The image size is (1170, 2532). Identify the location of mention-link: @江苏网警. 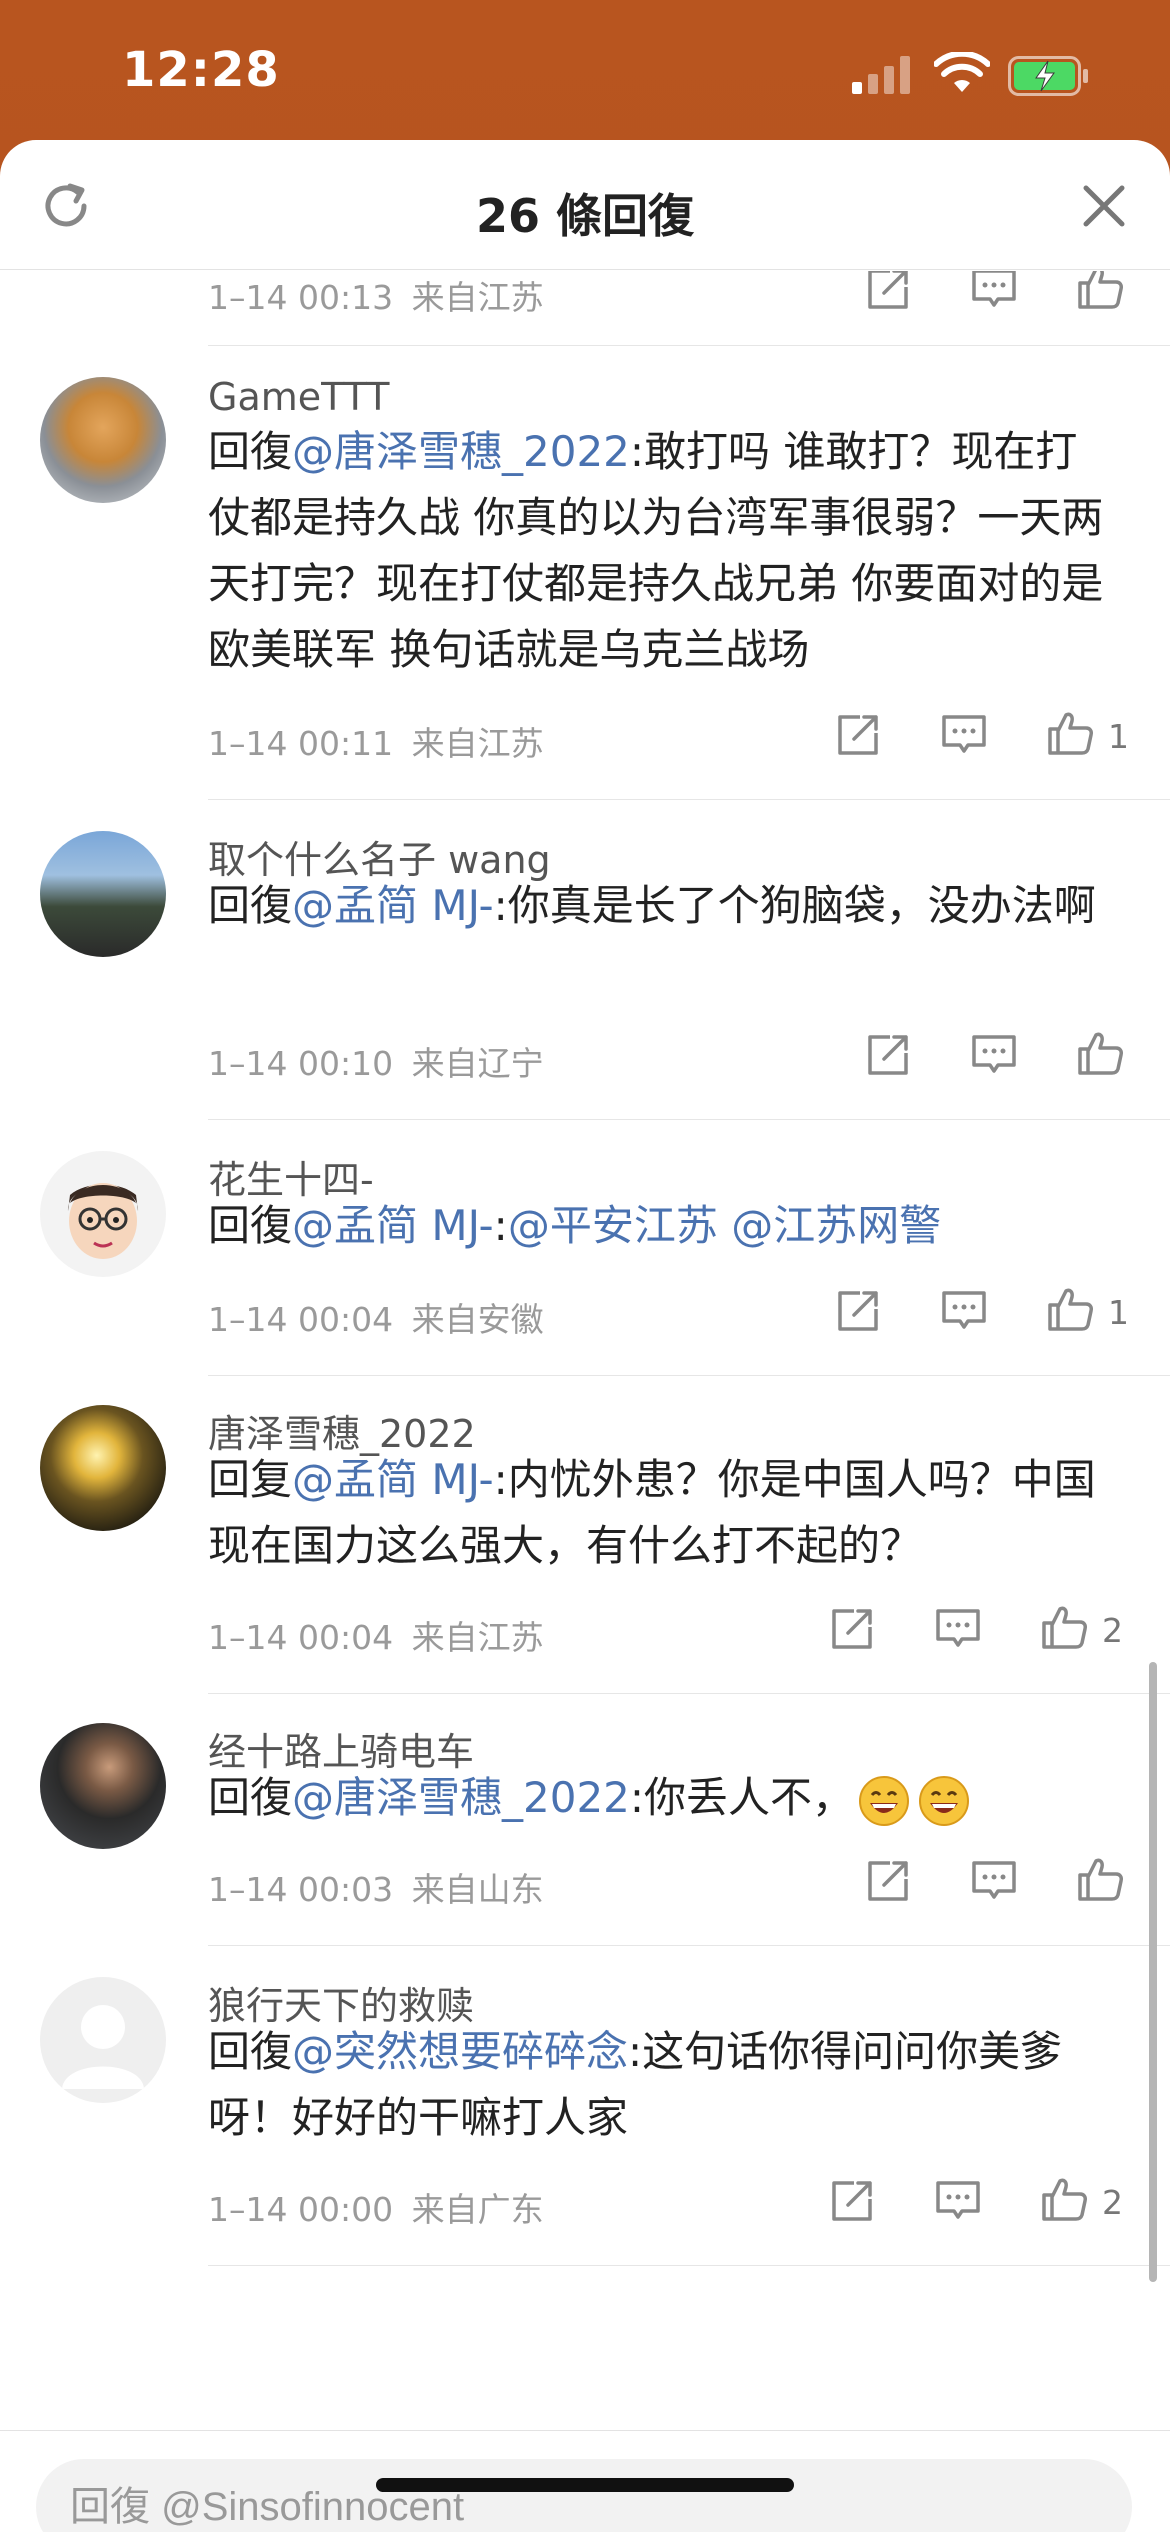
(836, 1225).